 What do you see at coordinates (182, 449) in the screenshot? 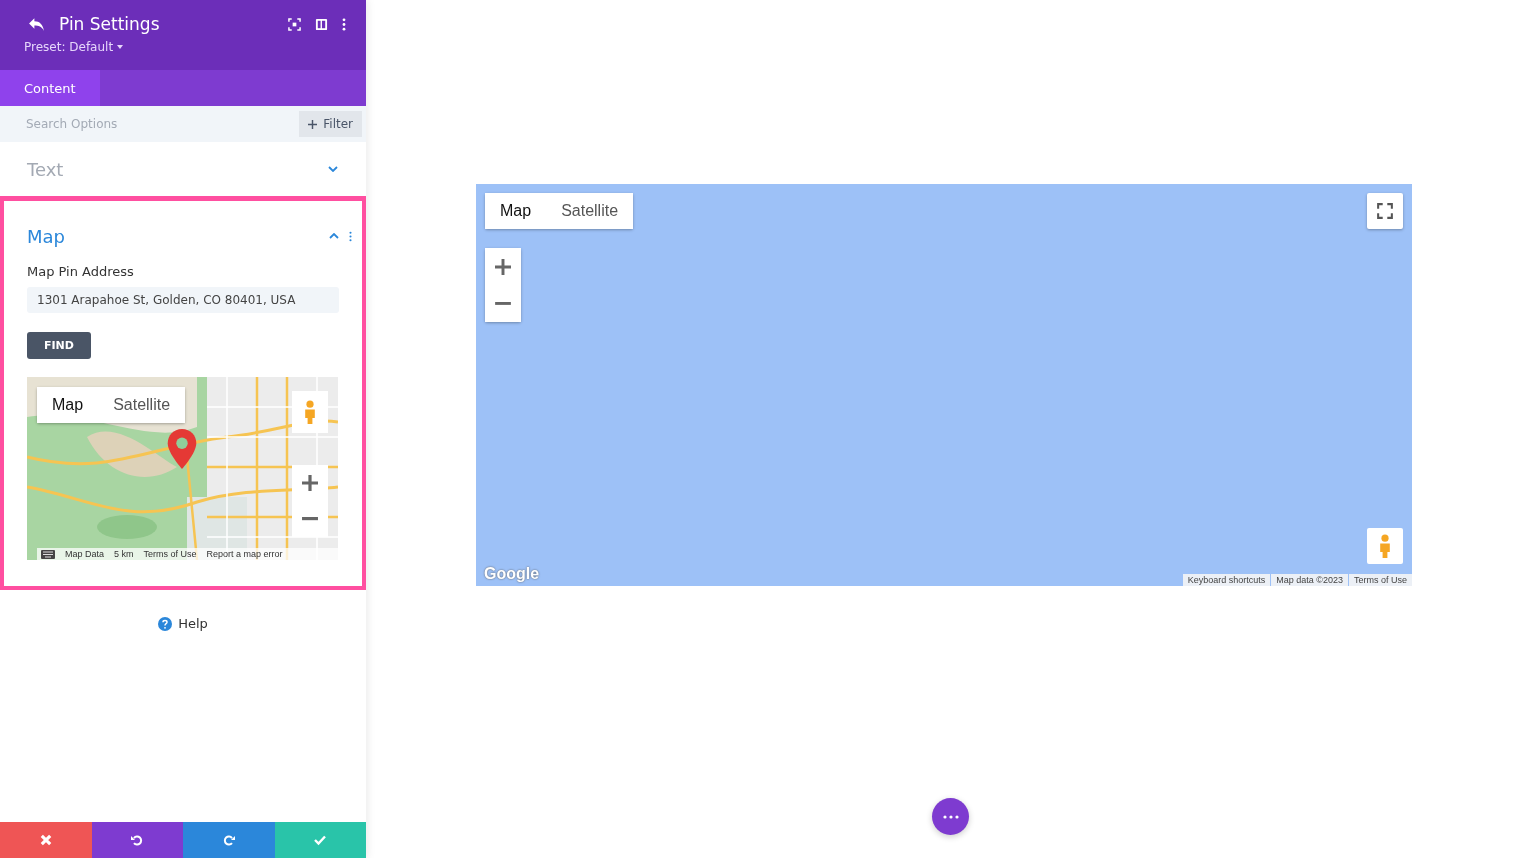
I see `map-pin-icon` at bounding box center [182, 449].